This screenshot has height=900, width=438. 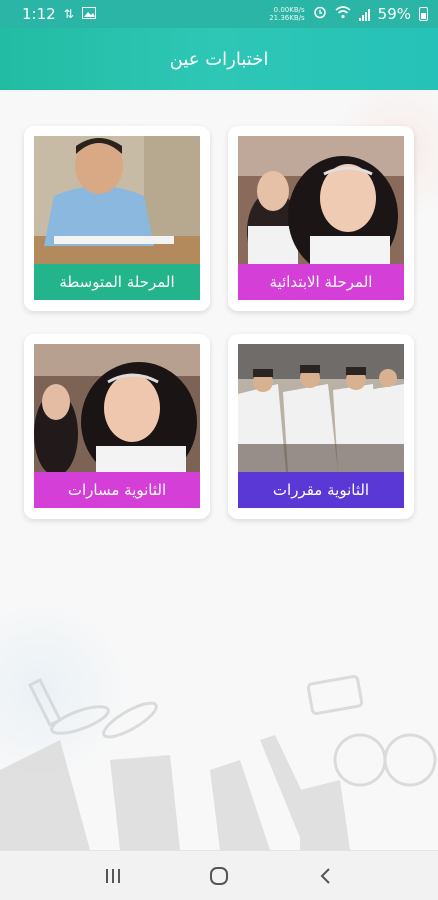 What do you see at coordinates (117, 200) in the screenshot?
I see `boy-desk-photo` at bounding box center [117, 200].